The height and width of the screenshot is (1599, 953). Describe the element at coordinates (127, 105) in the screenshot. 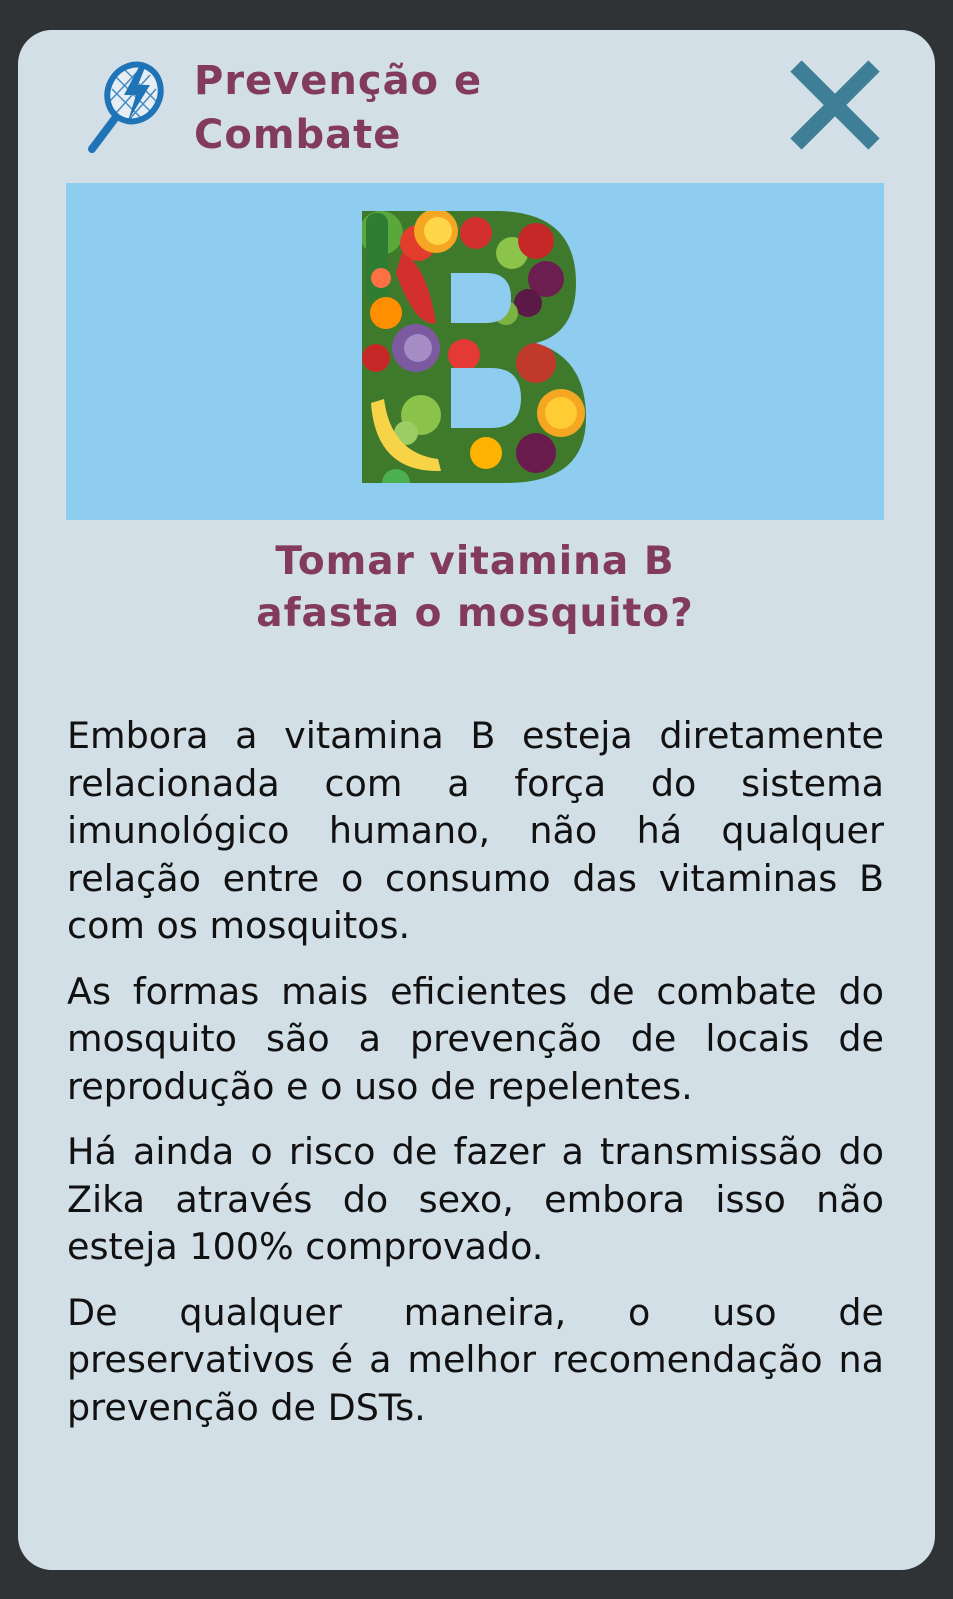

I see `racket-lightning-icon` at that location.